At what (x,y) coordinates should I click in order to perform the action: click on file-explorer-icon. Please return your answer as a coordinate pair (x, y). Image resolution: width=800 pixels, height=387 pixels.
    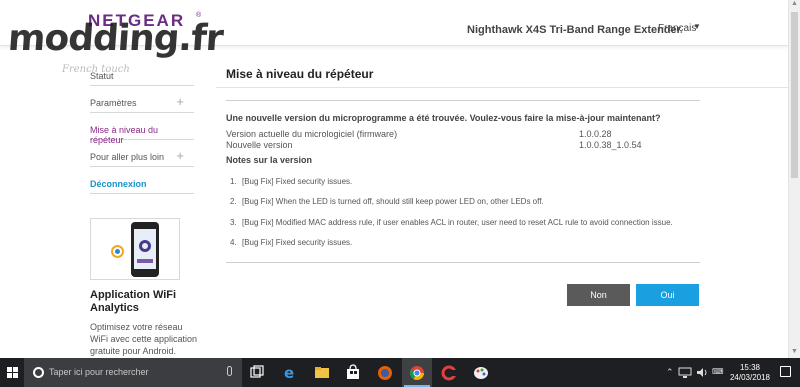
    Looking at the image, I should click on (322, 372).